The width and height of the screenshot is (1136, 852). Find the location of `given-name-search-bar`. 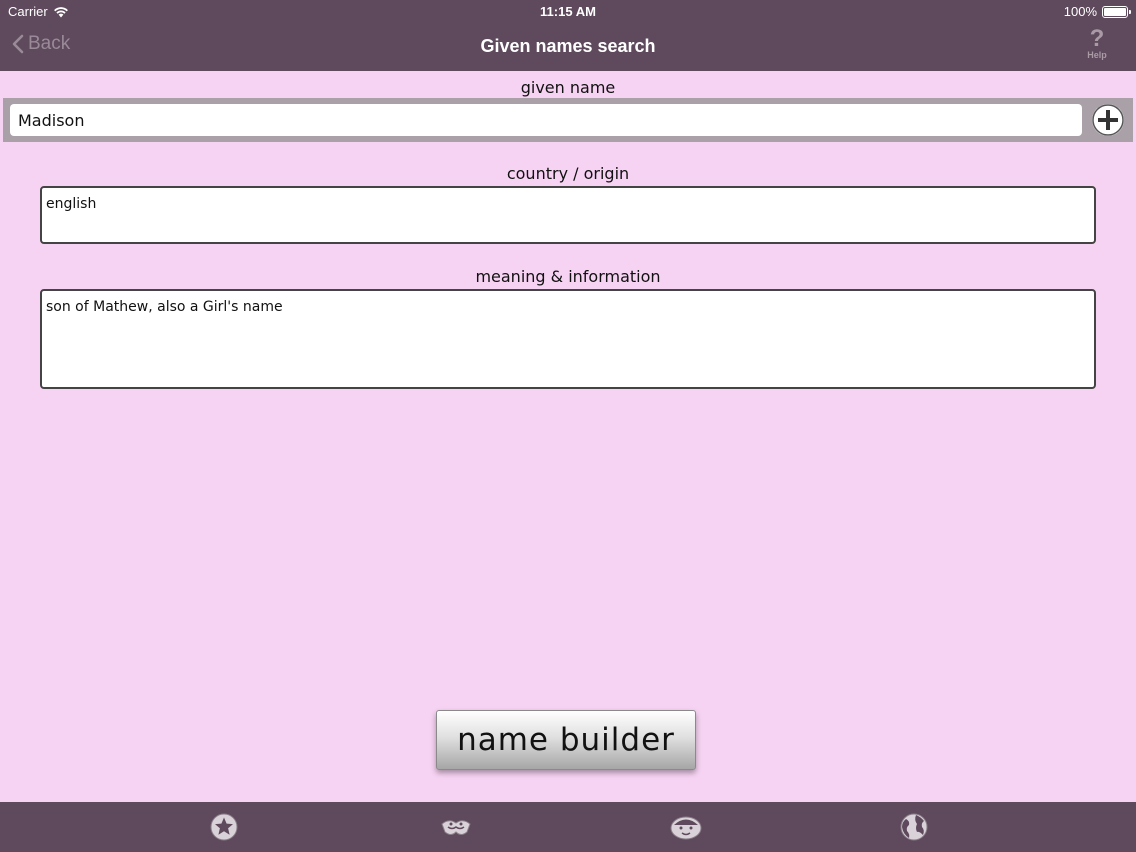

given-name-search-bar is located at coordinates (568, 120).